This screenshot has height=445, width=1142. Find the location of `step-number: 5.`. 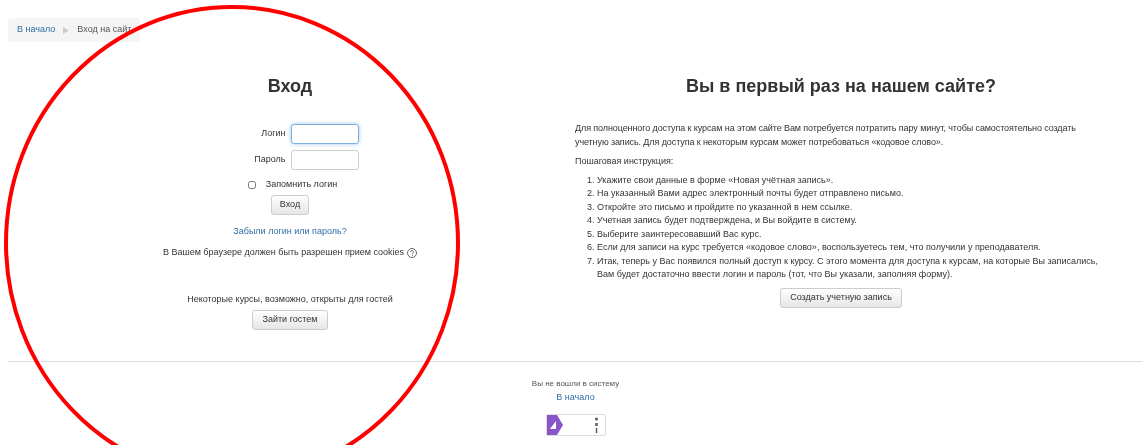

step-number: 5. is located at coordinates (591, 234).